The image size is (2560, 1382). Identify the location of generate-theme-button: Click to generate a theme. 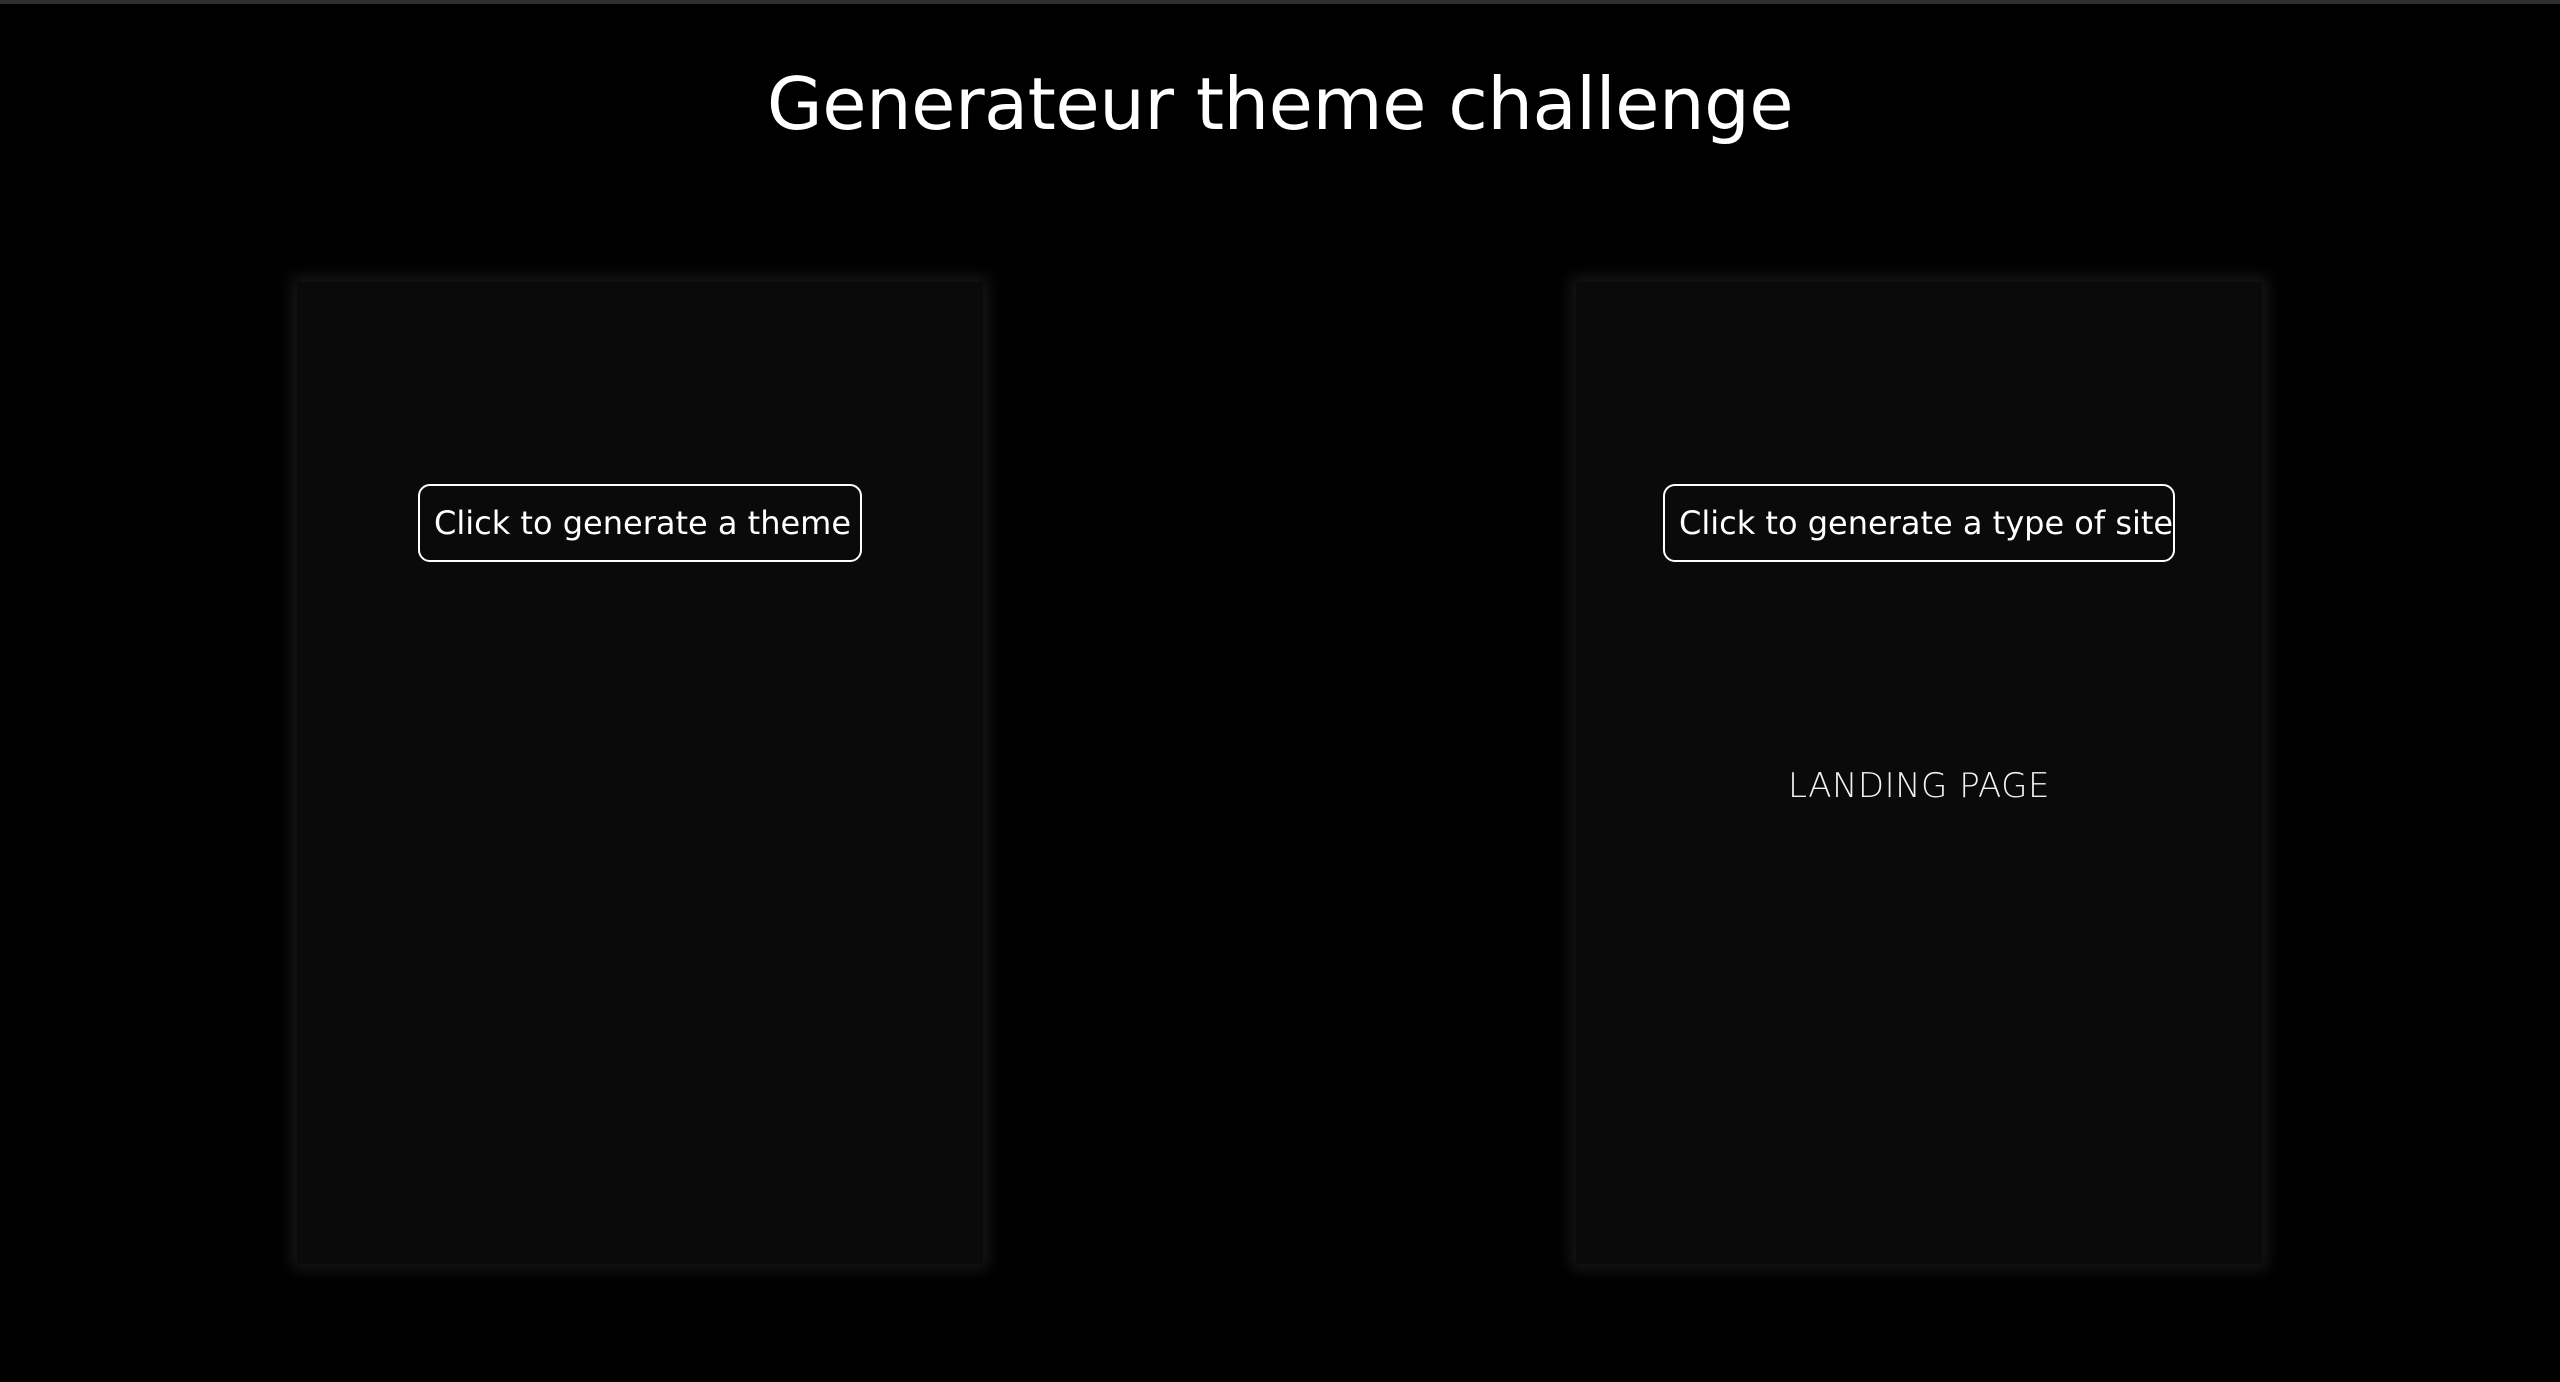
(640, 523).